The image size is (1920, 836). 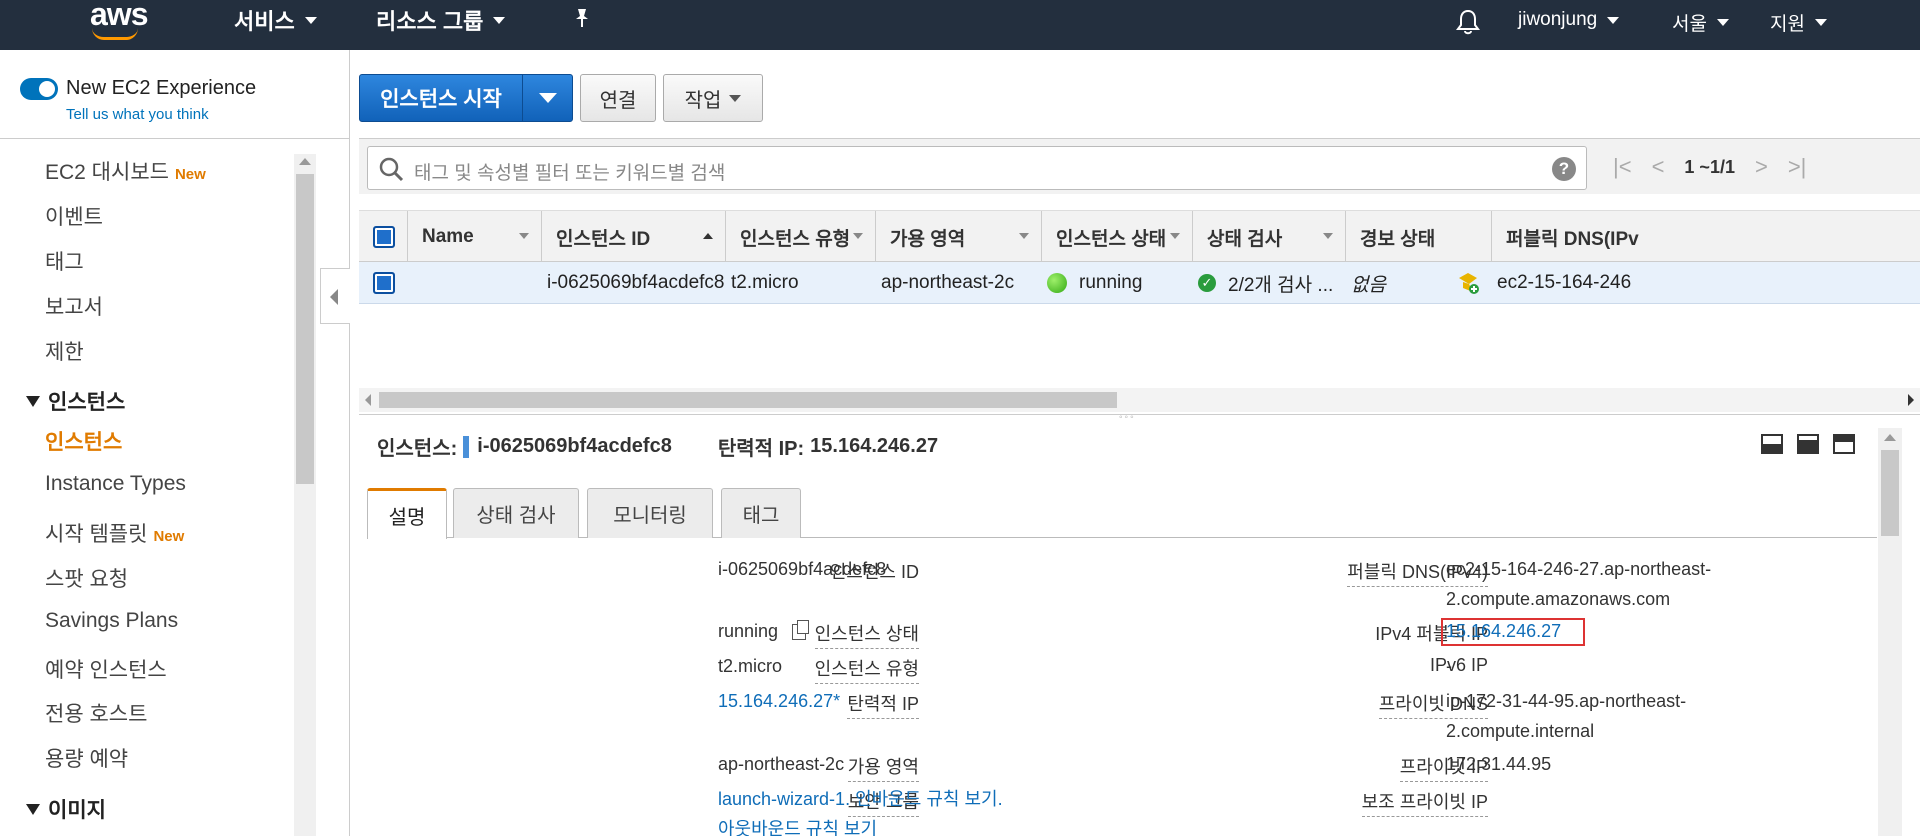 What do you see at coordinates (39, 89) in the screenshot?
I see `new-experience-toggle` at bounding box center [39, 89].